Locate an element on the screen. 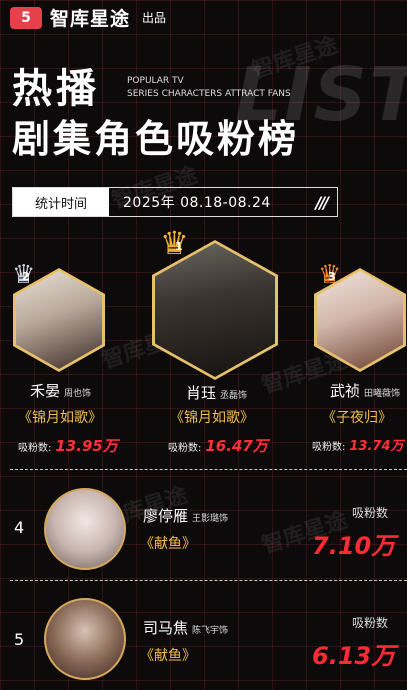 This screenshot has height=690, width=407. stat-date: 2025年 08.18-08.24 is located at coordinates (197, 203).